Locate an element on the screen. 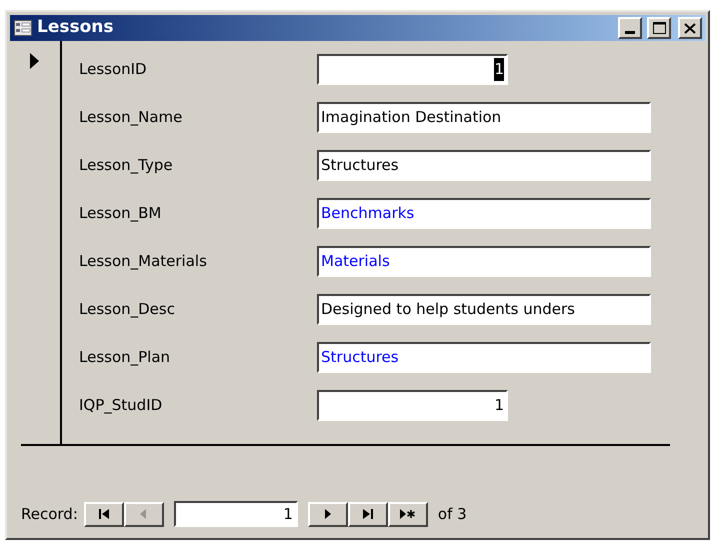 Image resolution: width=714 pixels, height=544 pixels. input-field: Benchmarks is located at coordinates (484, 213).